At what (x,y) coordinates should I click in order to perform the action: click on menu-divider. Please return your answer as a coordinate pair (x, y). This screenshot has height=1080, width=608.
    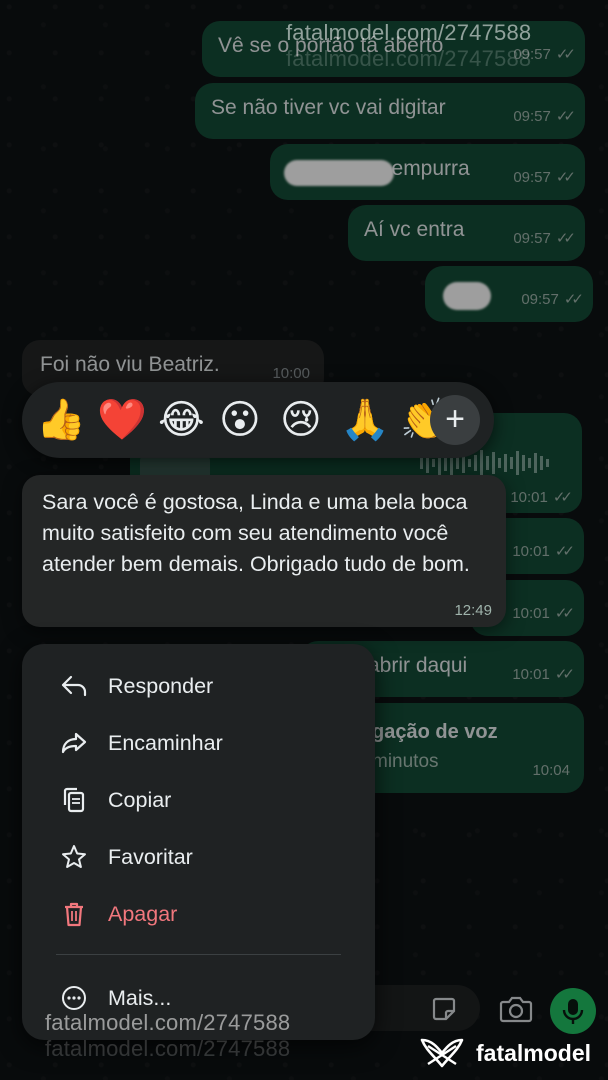
    Looking at the image, I should click on (198, 954).